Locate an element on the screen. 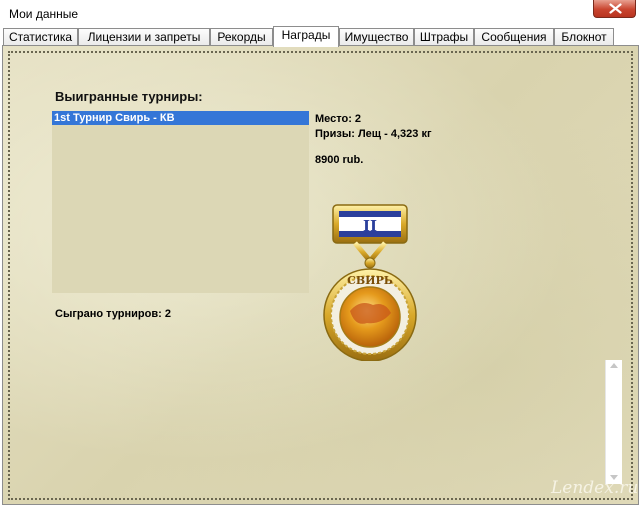 The image size is (642, 507). tab-property: Имущество is located at coordinates (376, 37).